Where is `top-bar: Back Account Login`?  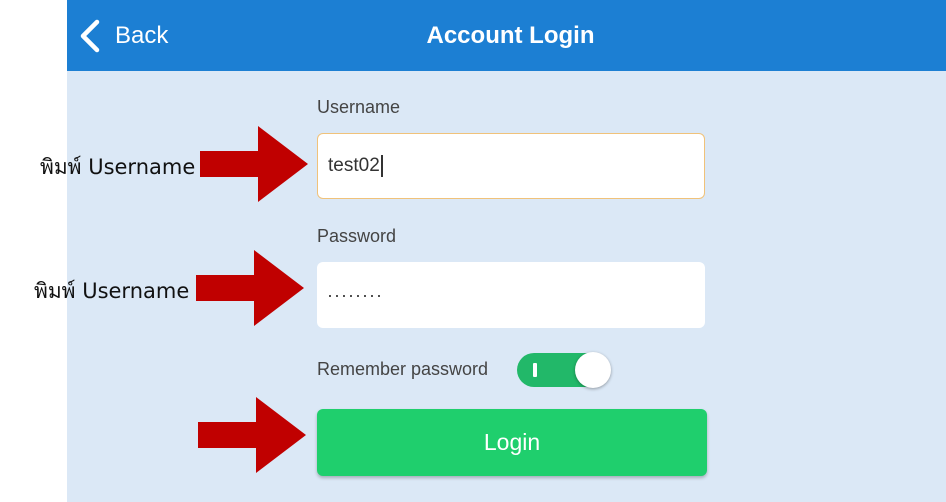 top-bar: Back Account Login is located at coordinates (506, 35).